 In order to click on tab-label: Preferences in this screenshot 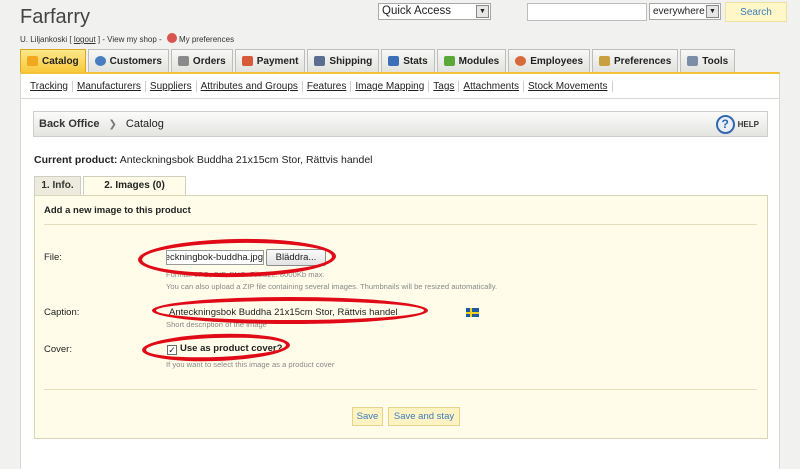, I will do `click(643, 61)`.